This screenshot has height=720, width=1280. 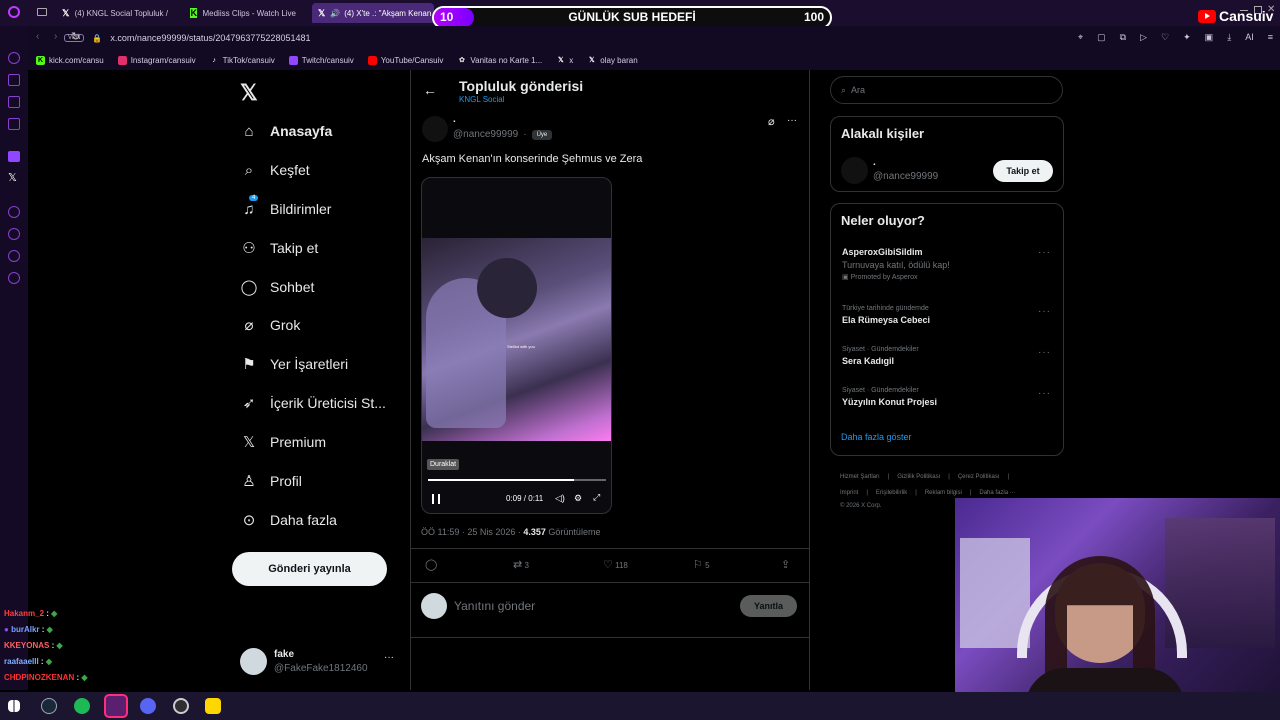 I want to click on back-icon: ‹, so click(x=37, y=36).